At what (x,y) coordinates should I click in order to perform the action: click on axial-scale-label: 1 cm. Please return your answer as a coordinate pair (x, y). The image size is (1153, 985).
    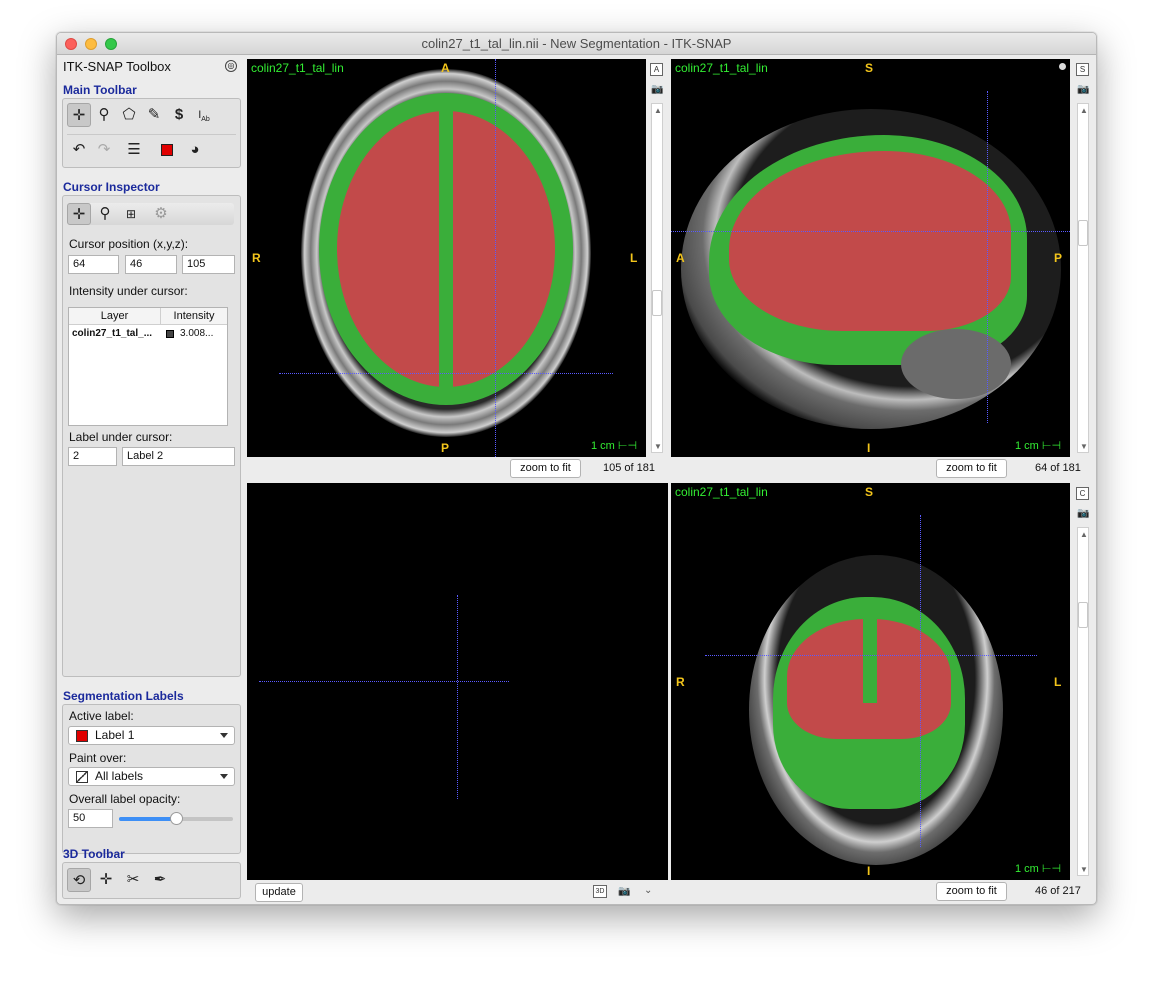
    Looking at the image, I should click on (603, 446).